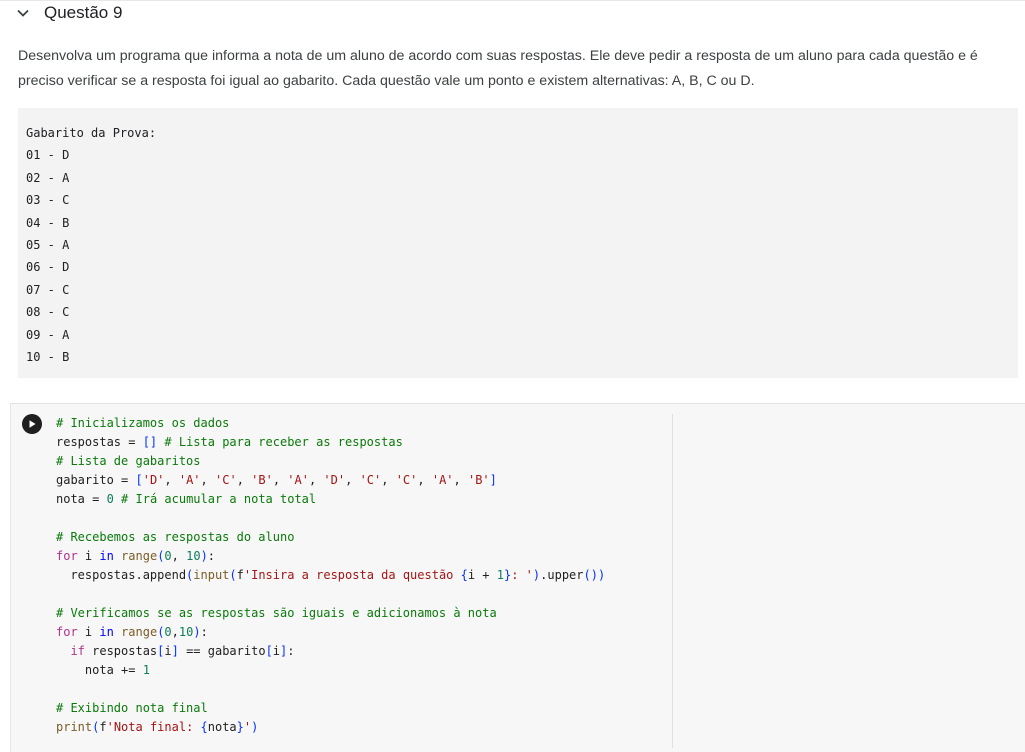  What do you see at coordinates (48, 222) in the screenshot?
I see `answer-key-item: 04 - B` at bounding box center [48, 222].